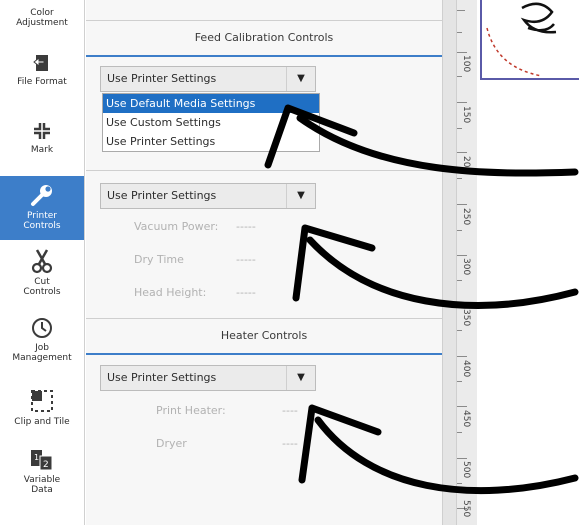 The height and width of the screenshot is (525, 579). Describe the element at coordinates (466, 165) in the screenshot. I see `ruler-label: 200` at that location.